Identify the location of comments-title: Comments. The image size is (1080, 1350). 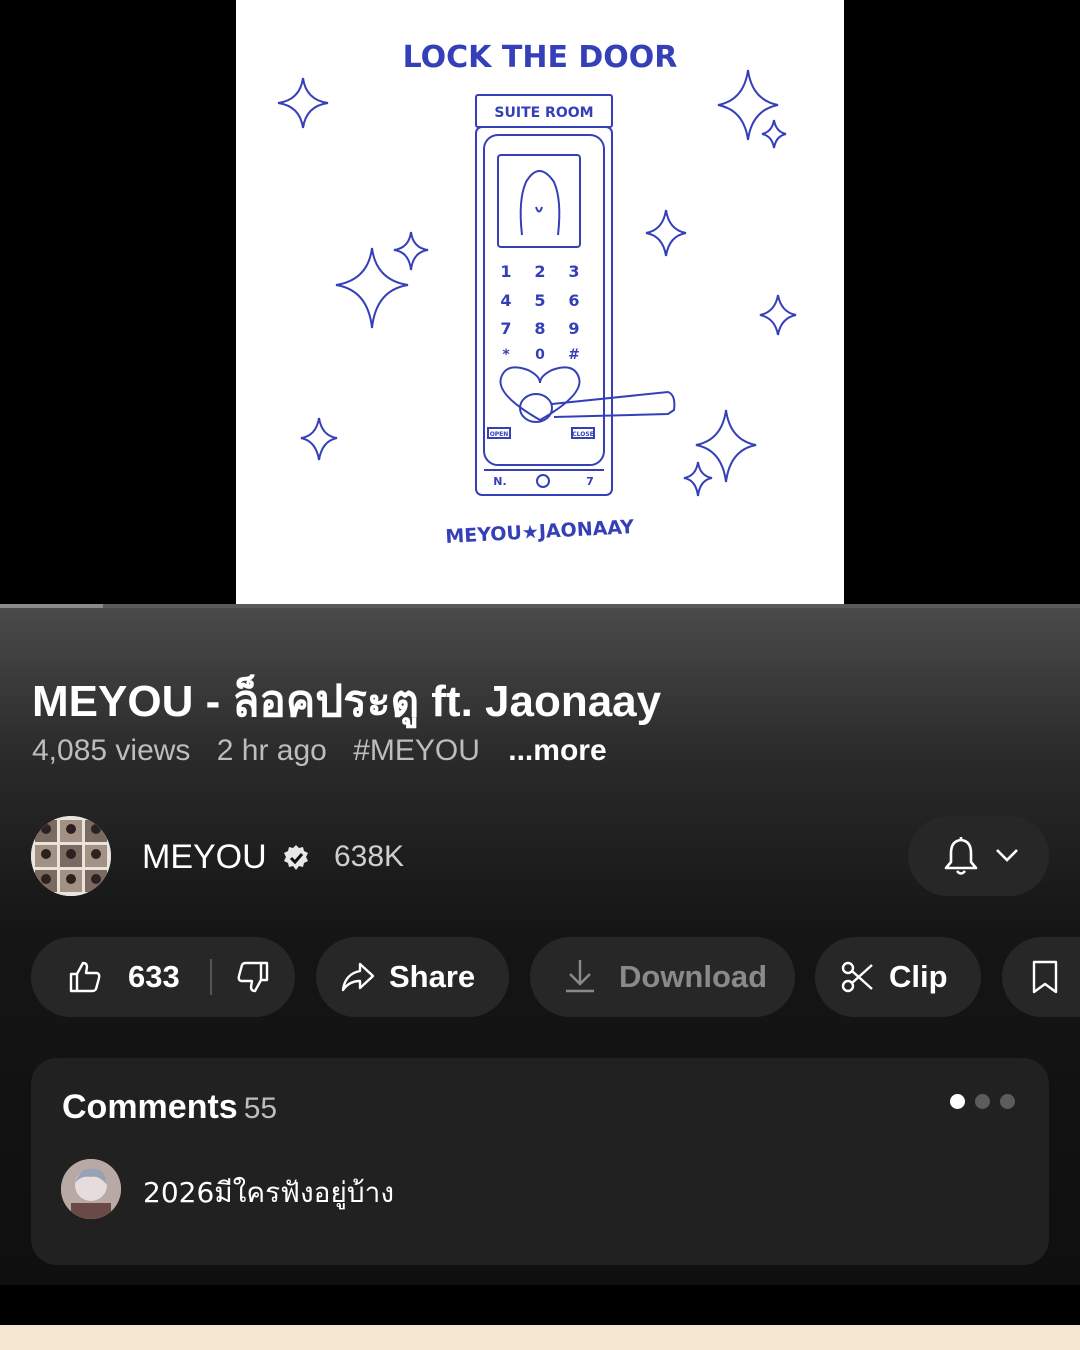
(150, 1107).